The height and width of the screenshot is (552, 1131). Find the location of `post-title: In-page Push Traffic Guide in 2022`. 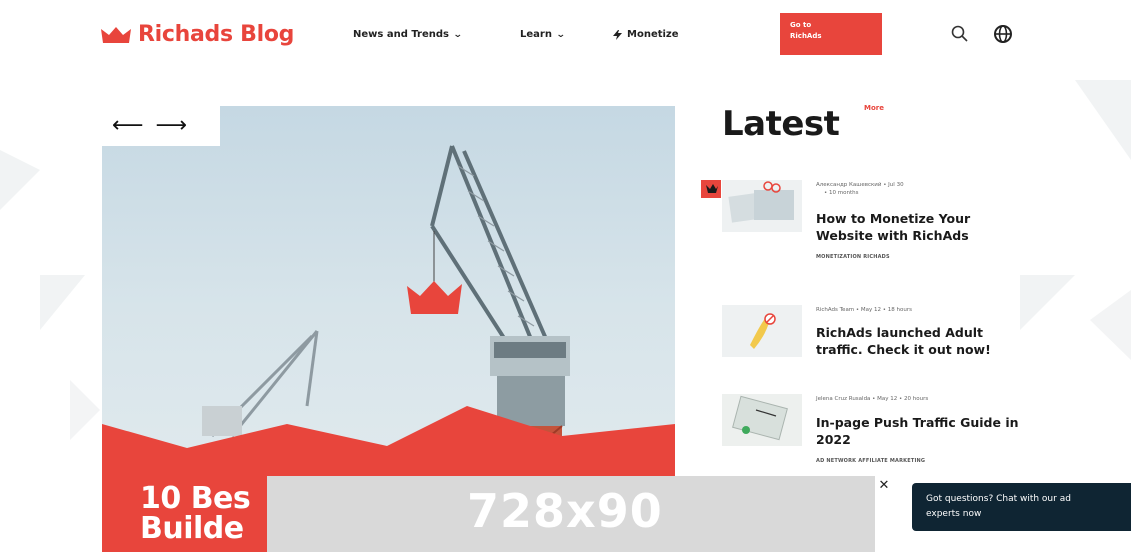

post-title: In-page Push Traffic Guide in 2022 is located at coordinates (921, 431).